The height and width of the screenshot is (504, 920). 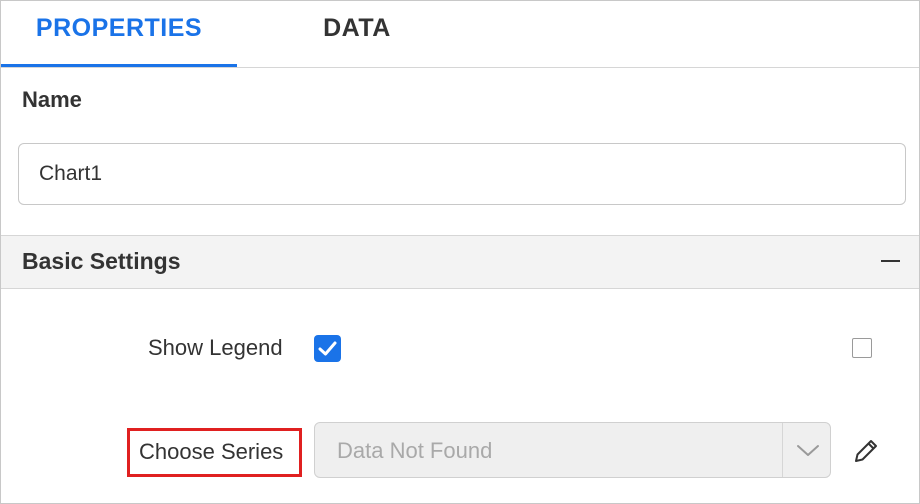 I want to click on name-label: Name, so click(x=52, y=99).